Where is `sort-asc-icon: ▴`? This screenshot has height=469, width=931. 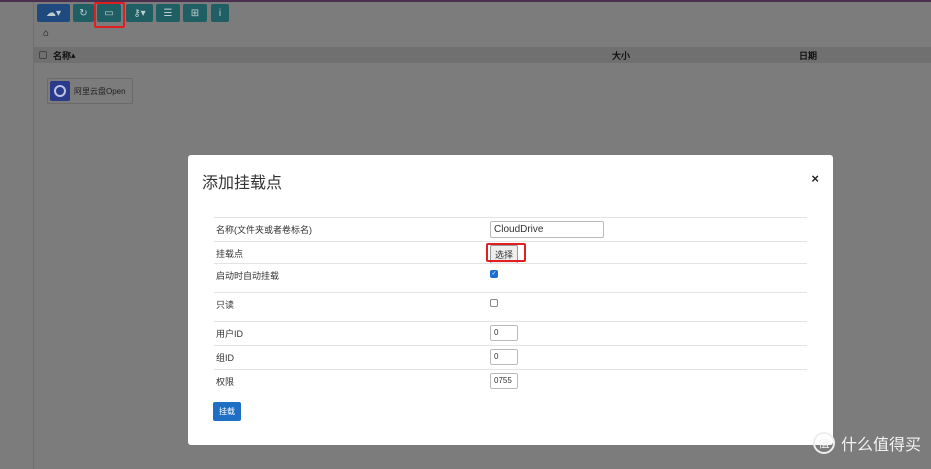
sort-asc-icon: ▴ is located at coordinates (73, 54).